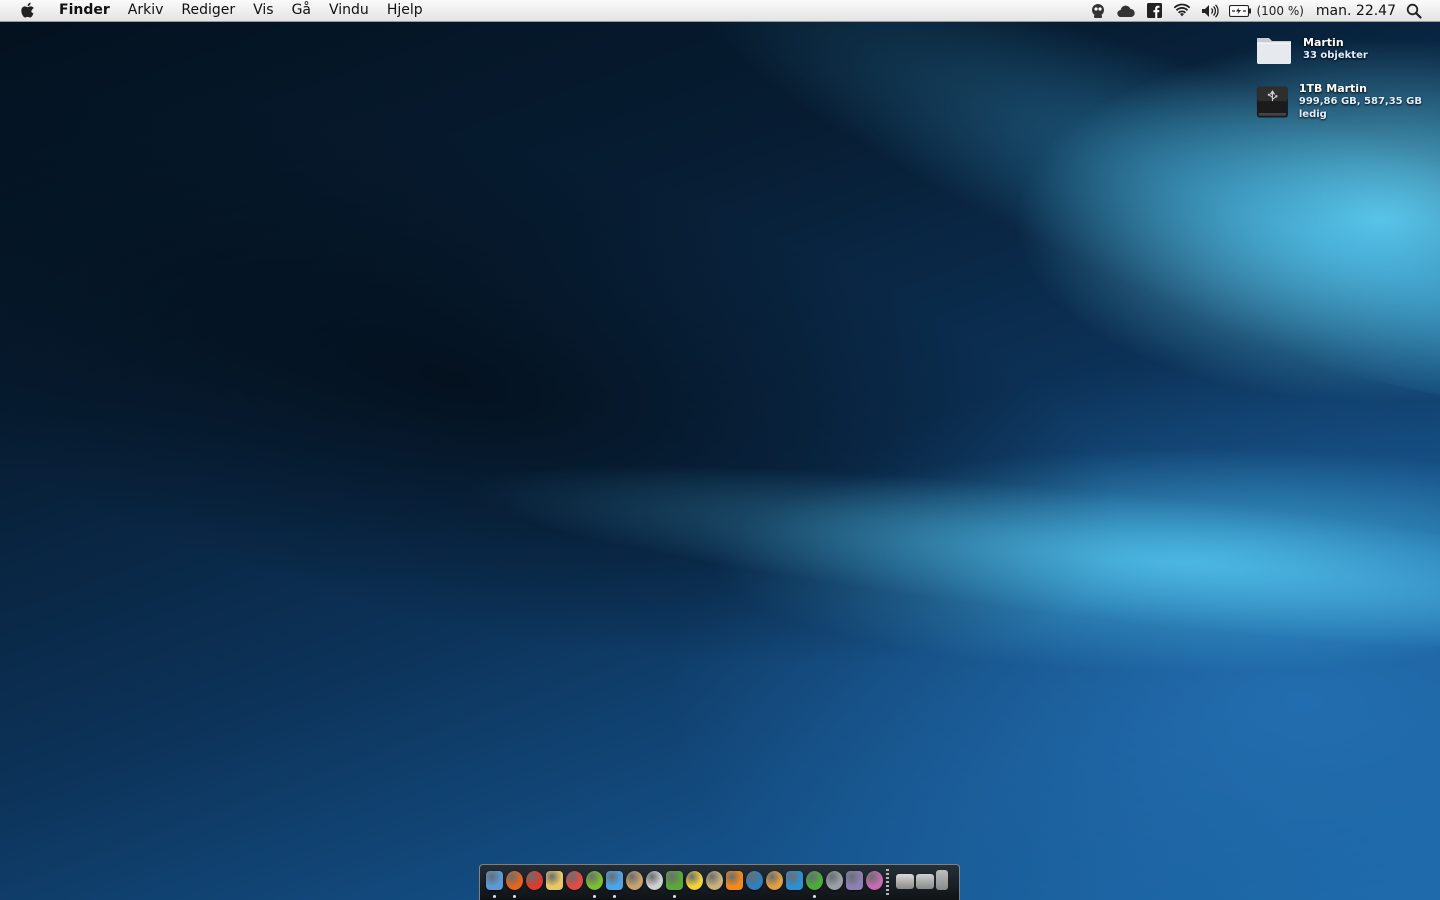 Image resolution: width=1440 pixels, height=900 pixels. Describe the element at coordinates (1210, 11) in the screenshot. I see `volume-icon` at that location.